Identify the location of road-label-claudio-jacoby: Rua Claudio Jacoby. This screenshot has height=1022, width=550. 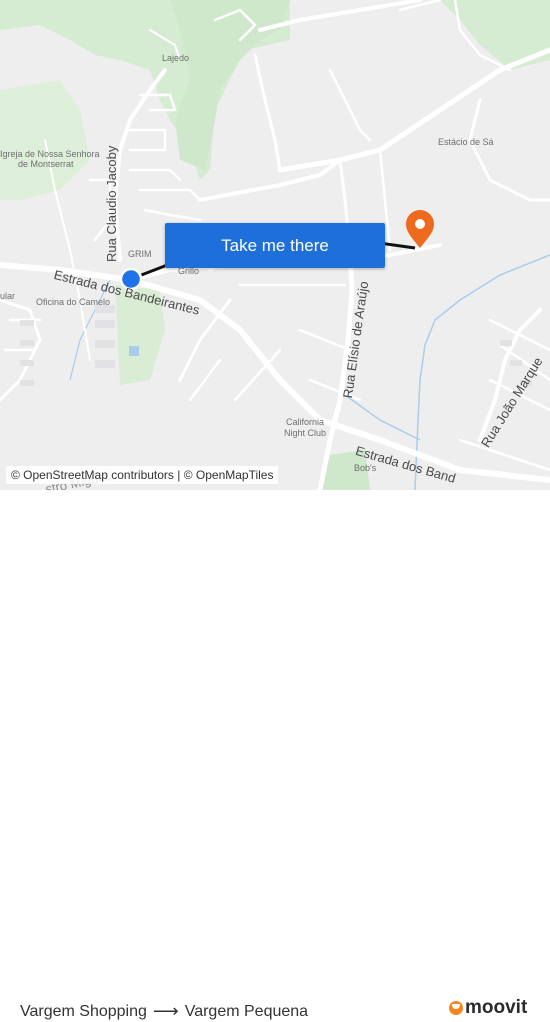
(111, 203).